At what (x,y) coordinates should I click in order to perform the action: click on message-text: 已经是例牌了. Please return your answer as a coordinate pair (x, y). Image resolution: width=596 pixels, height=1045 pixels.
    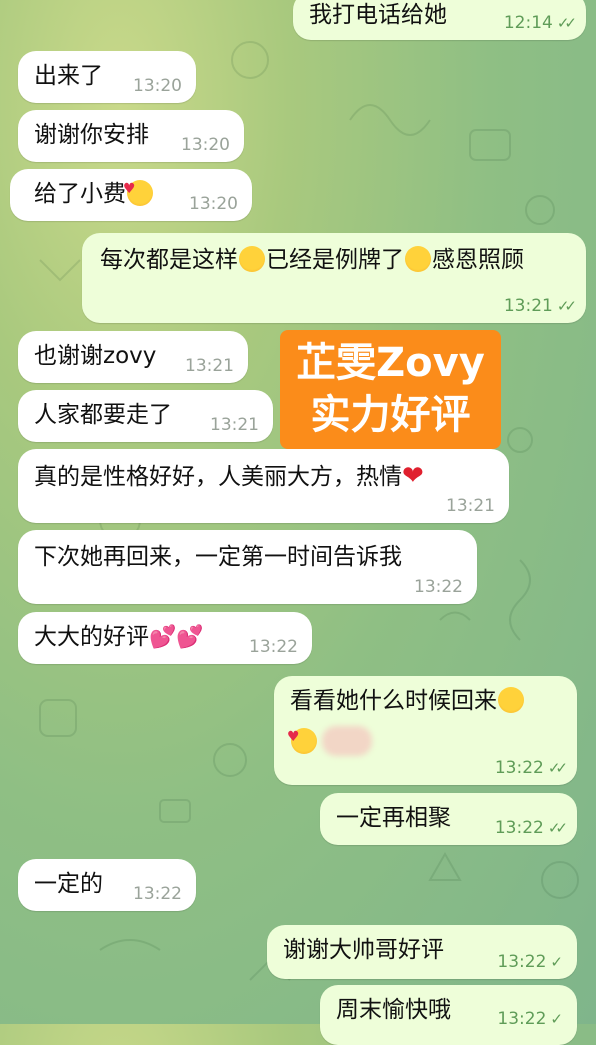
    Looking at the image, I should click on (335, 260).